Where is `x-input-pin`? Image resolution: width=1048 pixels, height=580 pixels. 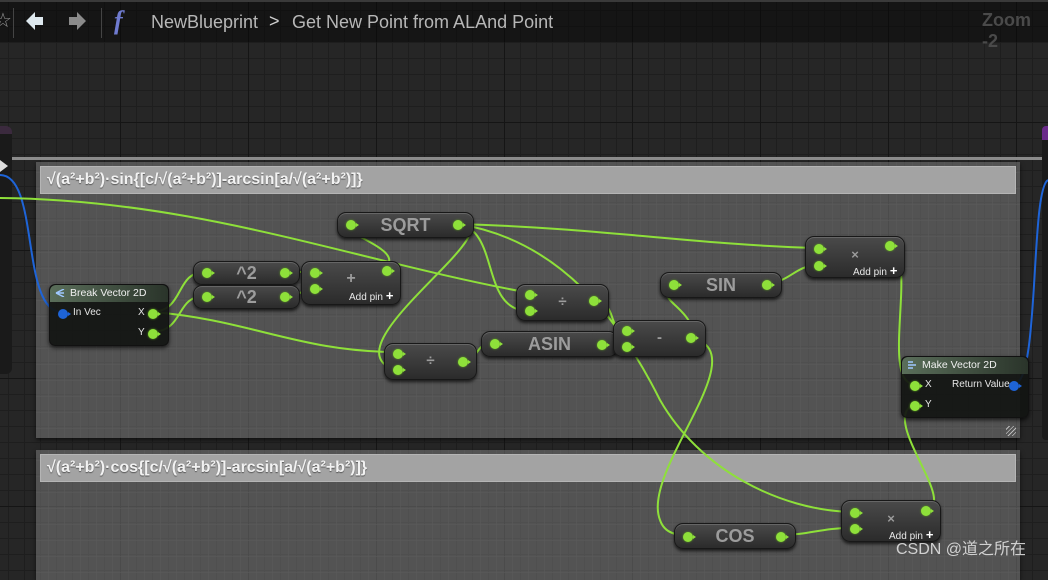
x-input-pin is located at coordinates (916, 386).